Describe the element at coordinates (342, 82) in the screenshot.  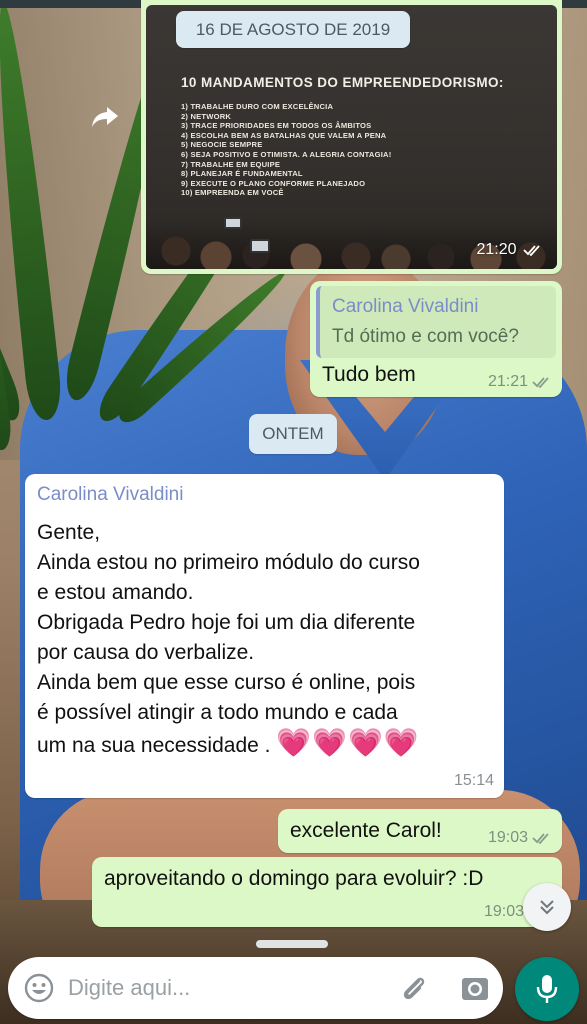
I see `slide-title: 10 MANDAMENTOS DO EMPREENDEDORISMO:` at that location.